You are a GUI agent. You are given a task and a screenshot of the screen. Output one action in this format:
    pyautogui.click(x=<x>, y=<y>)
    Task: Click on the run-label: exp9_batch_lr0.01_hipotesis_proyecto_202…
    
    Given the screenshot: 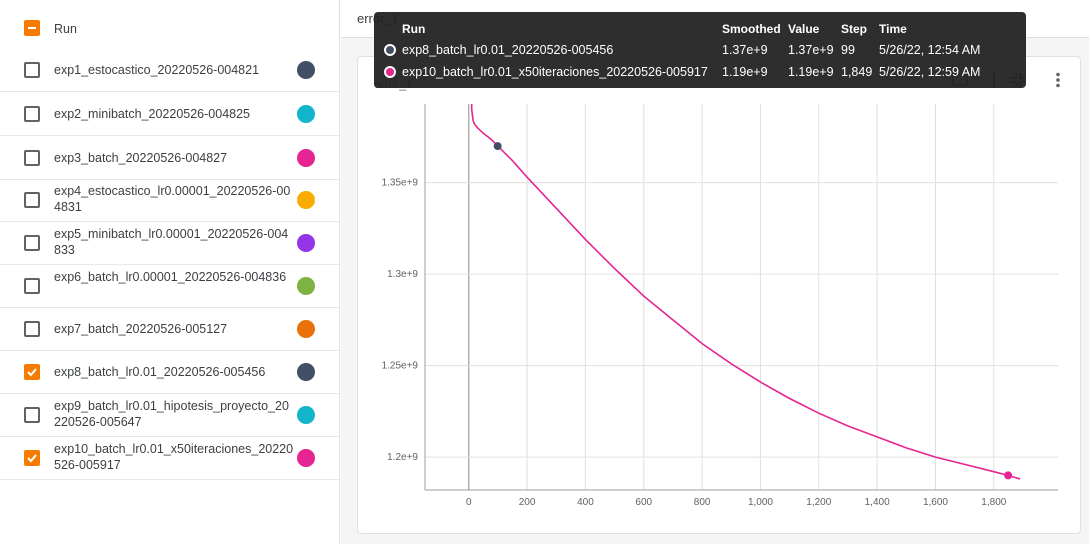 What is the action you would take?
    pyautogui.click(x=171, y=414)
    